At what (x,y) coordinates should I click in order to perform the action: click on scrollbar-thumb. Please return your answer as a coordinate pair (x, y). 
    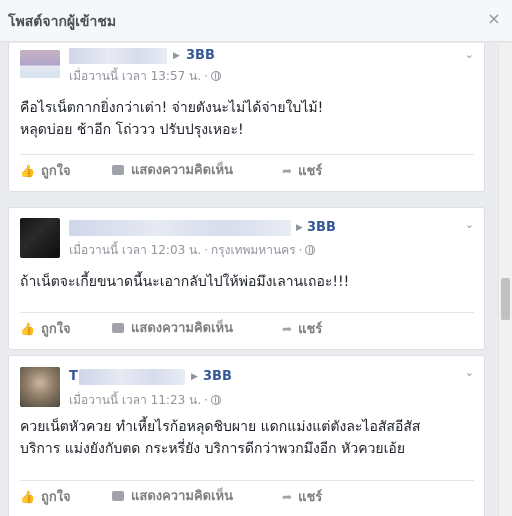
    Looking at the image, I should click on (505, 299).